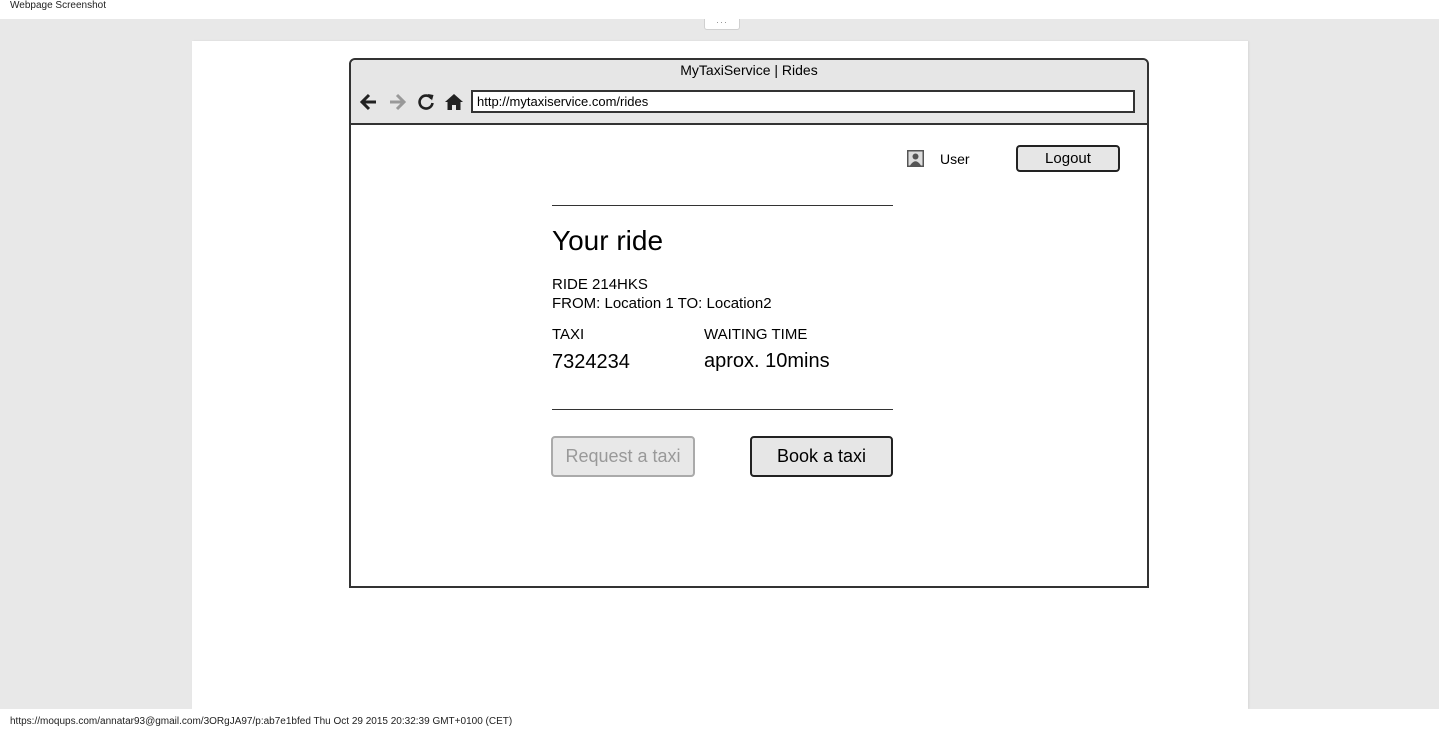 The height and width of the screenshot is (729, 1439). I want to click on collapse-handle: ···, so click(722, 24).